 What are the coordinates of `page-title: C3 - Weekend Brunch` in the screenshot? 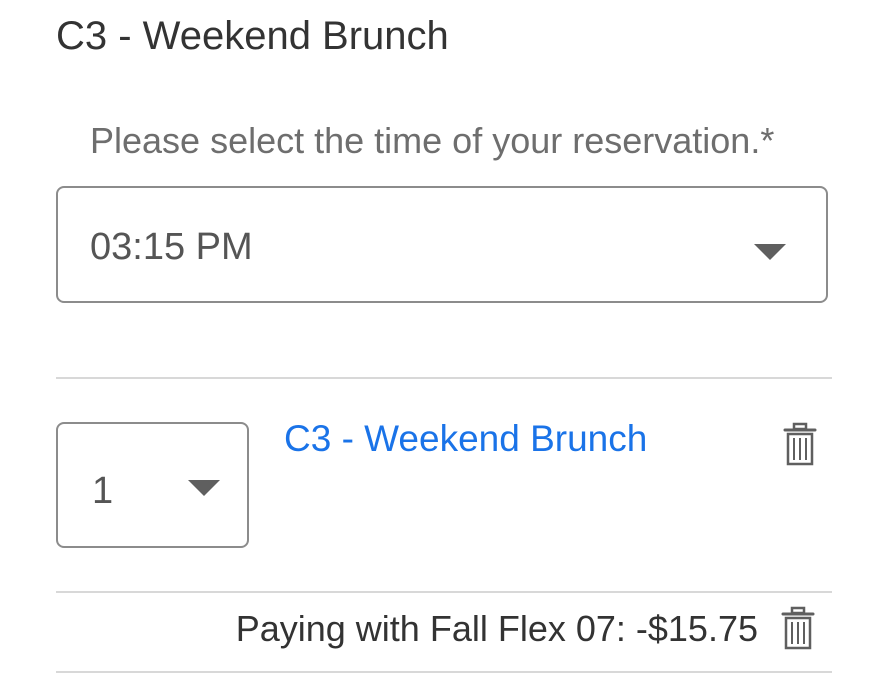 It's located at (252, 36).